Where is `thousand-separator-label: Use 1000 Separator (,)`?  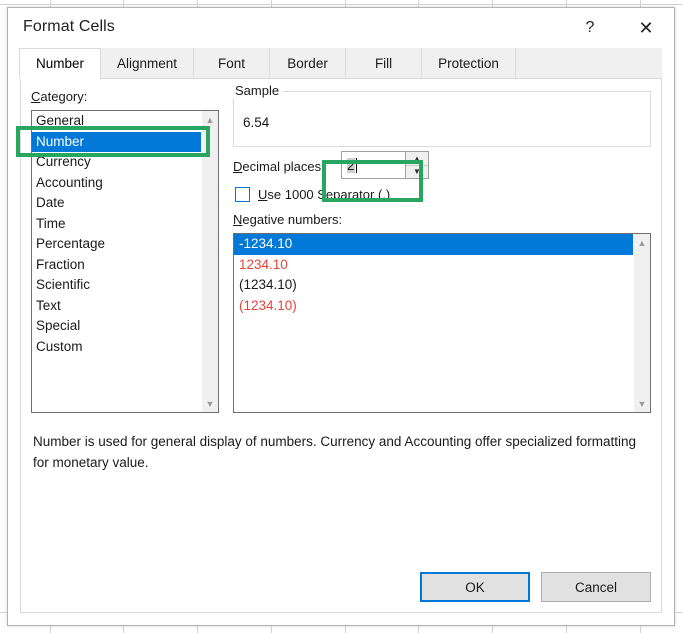
thousand-separator-label: Use 1000 Separator (,) is located at coordinates (324, 194).